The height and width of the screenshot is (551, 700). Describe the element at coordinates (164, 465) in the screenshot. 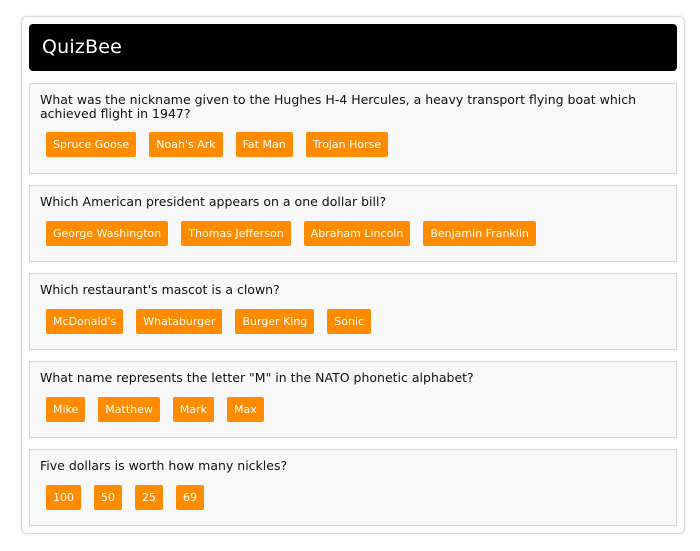

I see `question-text: Five dollars is worth how many nickles?` at that location.